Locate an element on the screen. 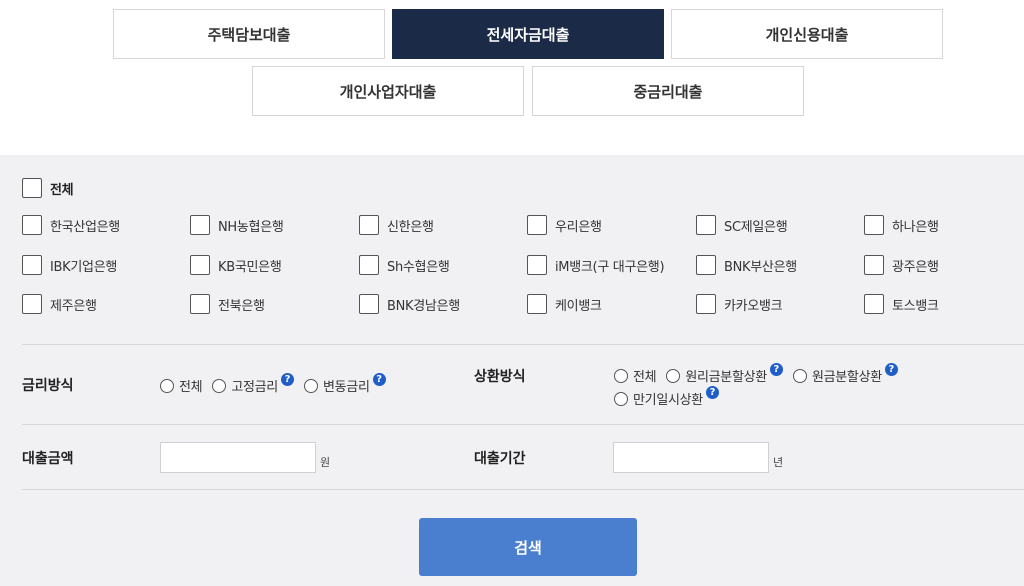 The image size is (1024, 586). bank-checkbox-label: 카카오뱅크 is located at coordinates (753, 306).